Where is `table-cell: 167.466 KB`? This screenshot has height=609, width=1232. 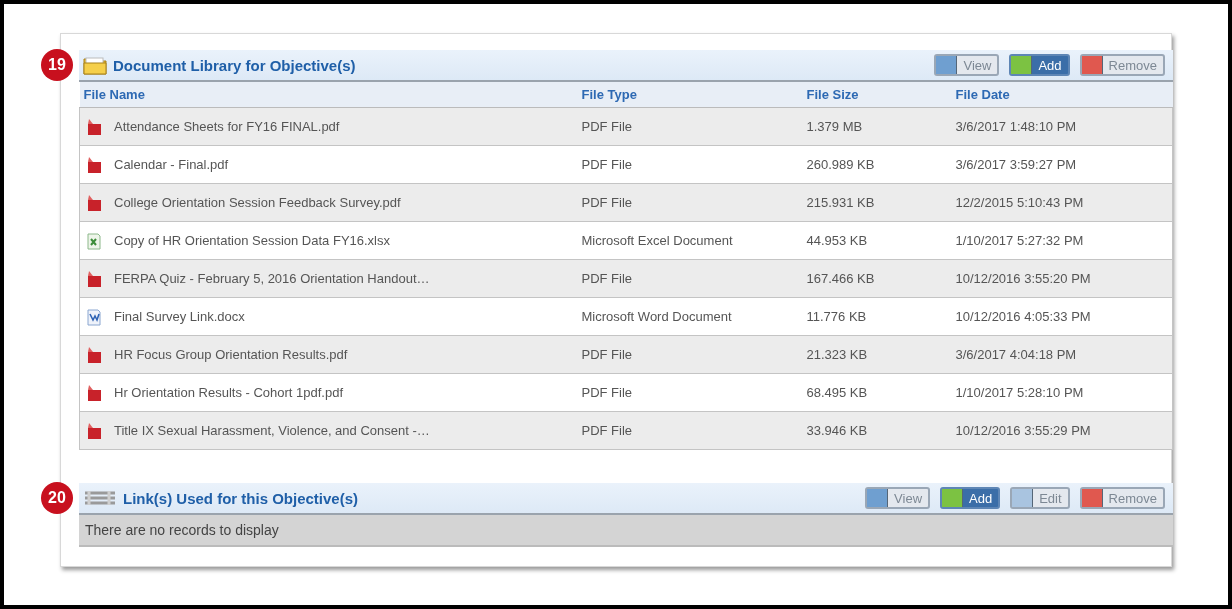 table-cell: 167.466 KB is located at coordinates (840, 278).